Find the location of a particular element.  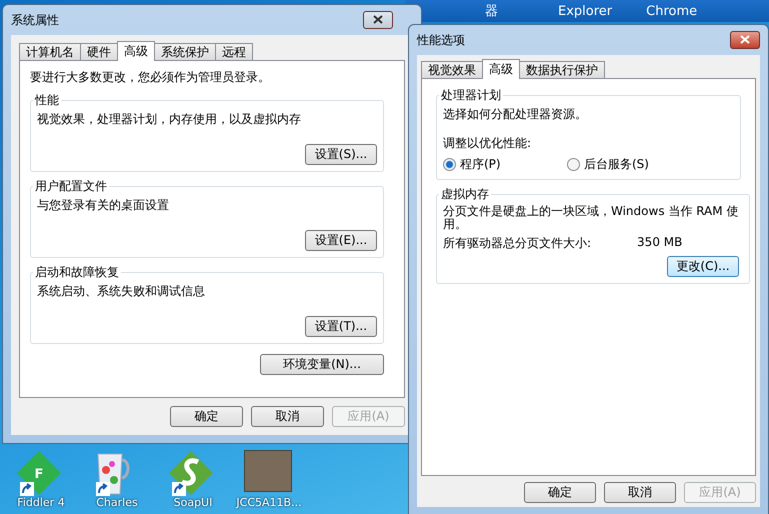

tab: 视觉效果 is located at coordinates (452, 70).